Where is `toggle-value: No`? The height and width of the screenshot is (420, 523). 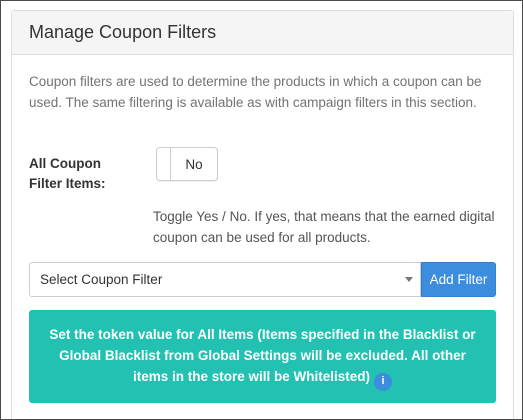 toggle-value: No is located at coordinates (194, 164).